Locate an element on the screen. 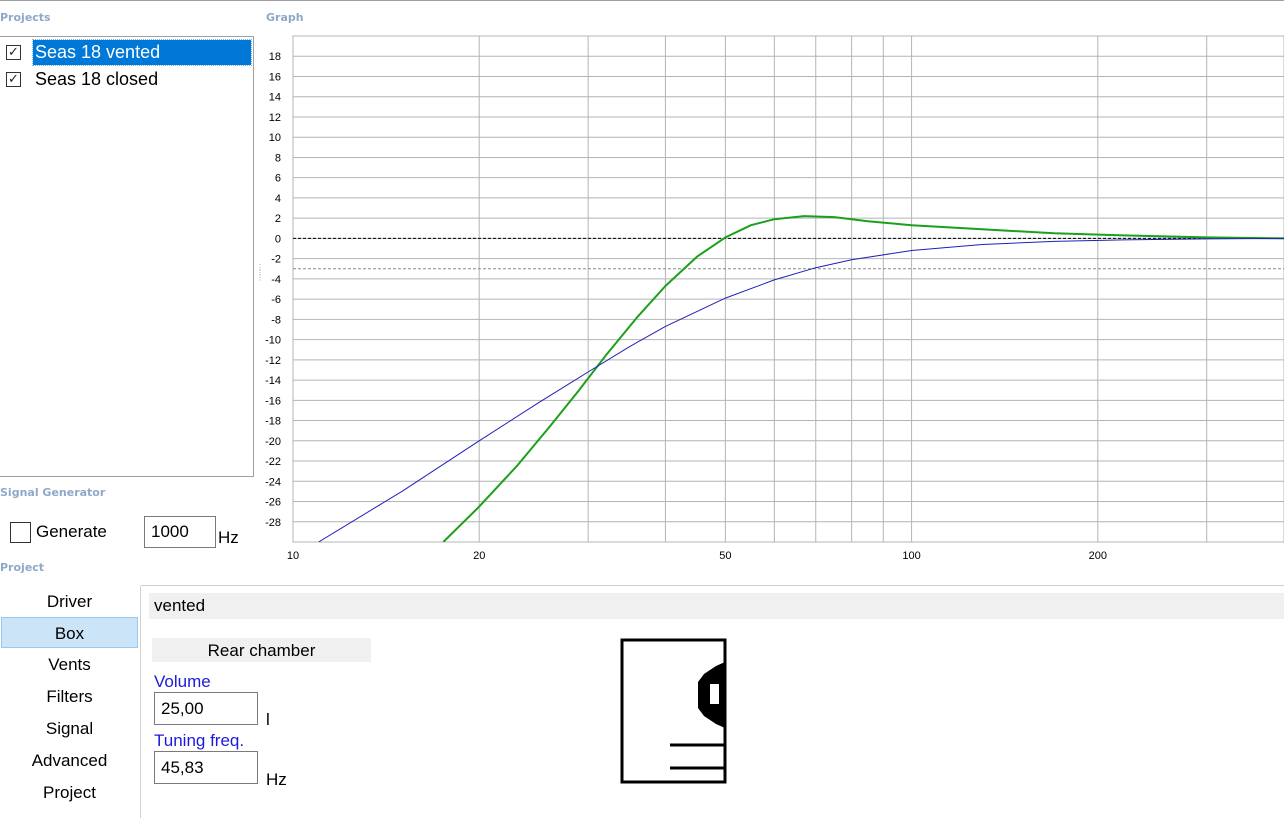 The height and width of the screenshot is (818, 1284). project-checkbox-vented: ✓ is located at coordinates (13, 52).